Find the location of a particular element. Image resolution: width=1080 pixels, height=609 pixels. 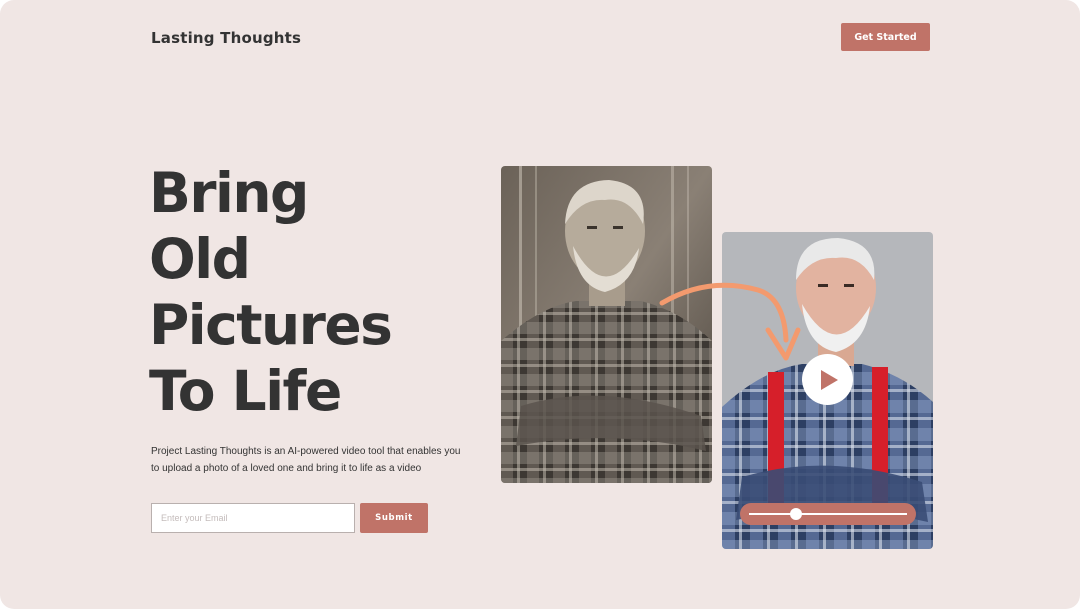

headline-line: Bring is located at coordinates (229, 193).